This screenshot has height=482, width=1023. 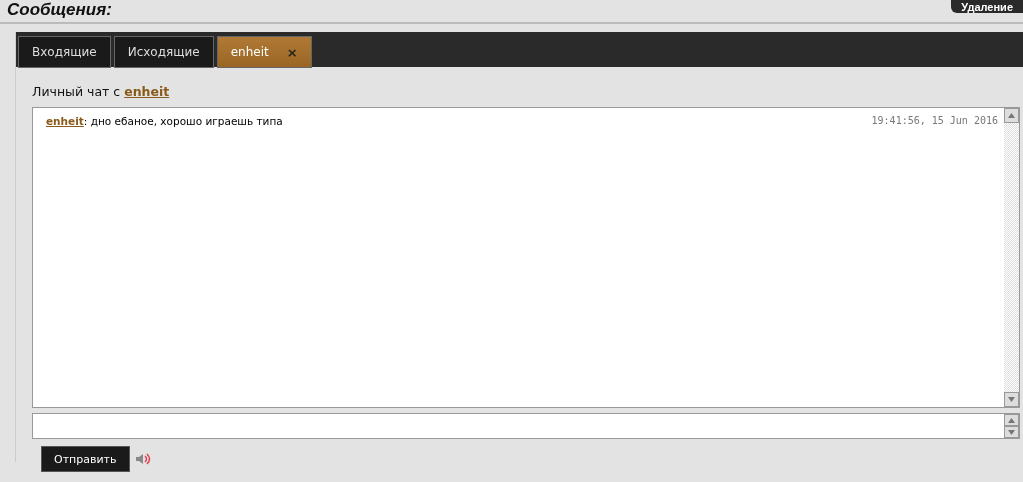 I want to click on message-input, so click(x=526, y=426).